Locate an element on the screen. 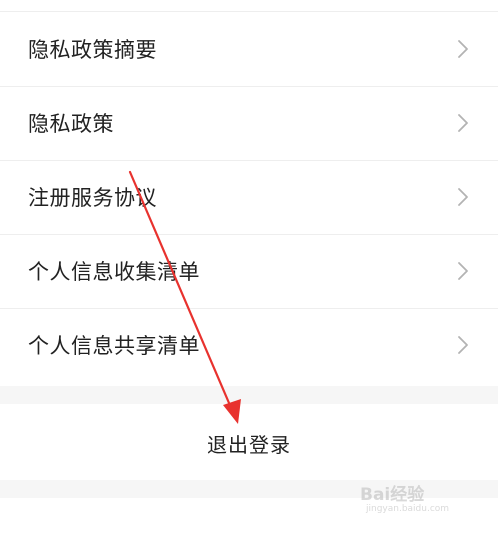 This screenshot has height=534, width=498. list-item-registration-agreement: 注册服务协议 is located at coordinates (249, 197).